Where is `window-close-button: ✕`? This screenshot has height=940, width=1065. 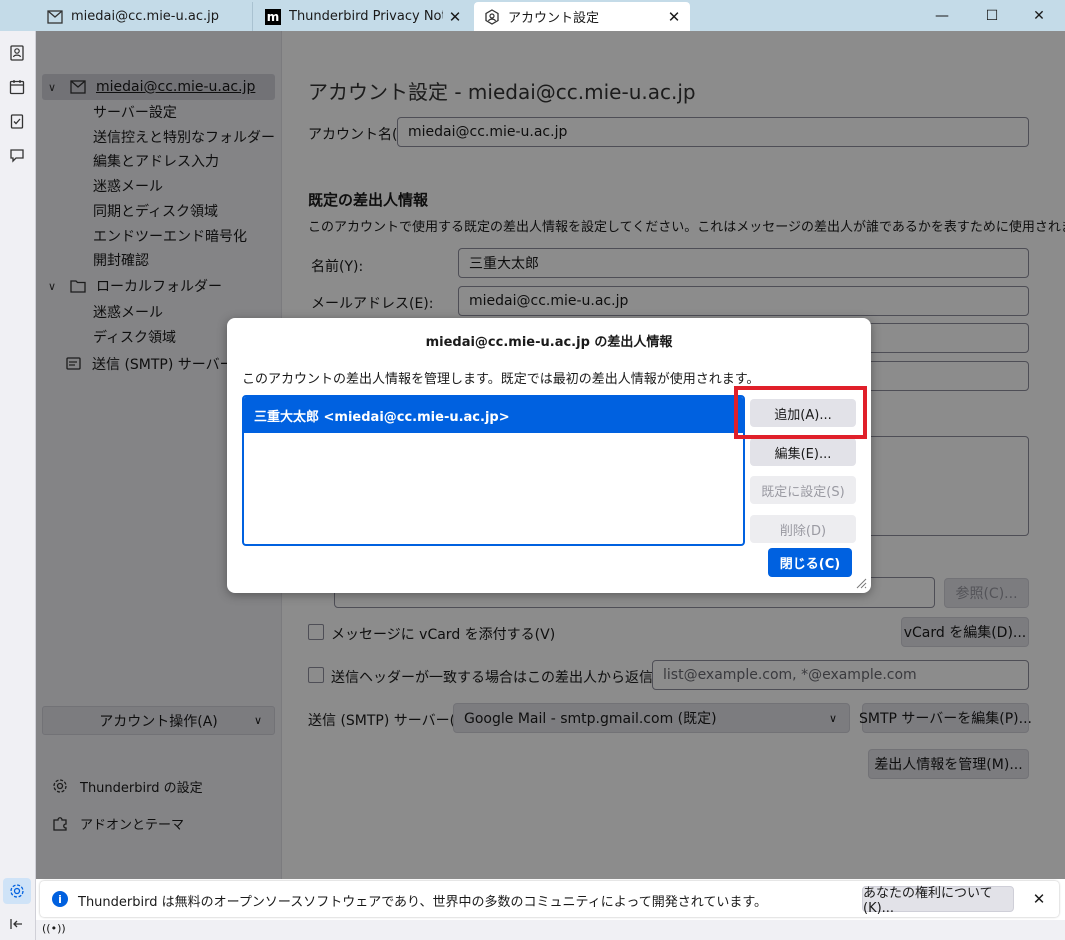
window-close-button: ✕ is located at coordinates (1039, 15).